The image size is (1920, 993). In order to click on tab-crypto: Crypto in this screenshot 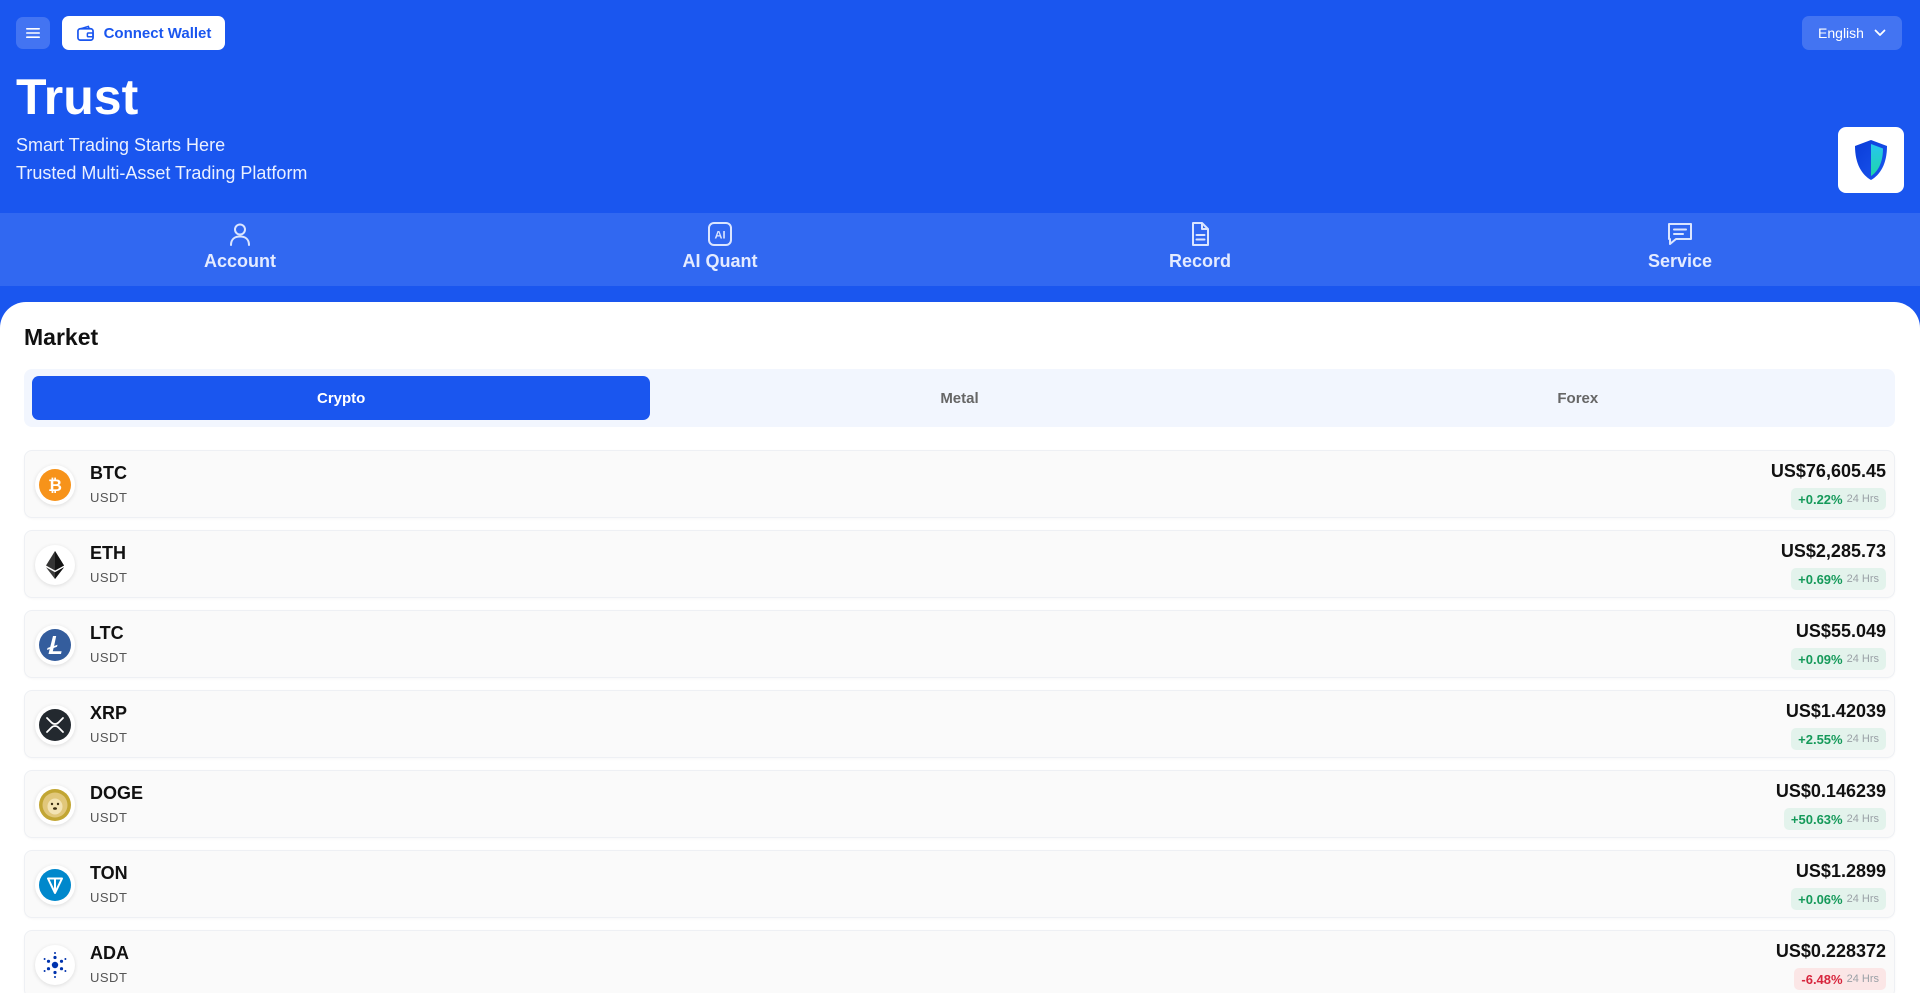, I will do `click(341, 398)`.